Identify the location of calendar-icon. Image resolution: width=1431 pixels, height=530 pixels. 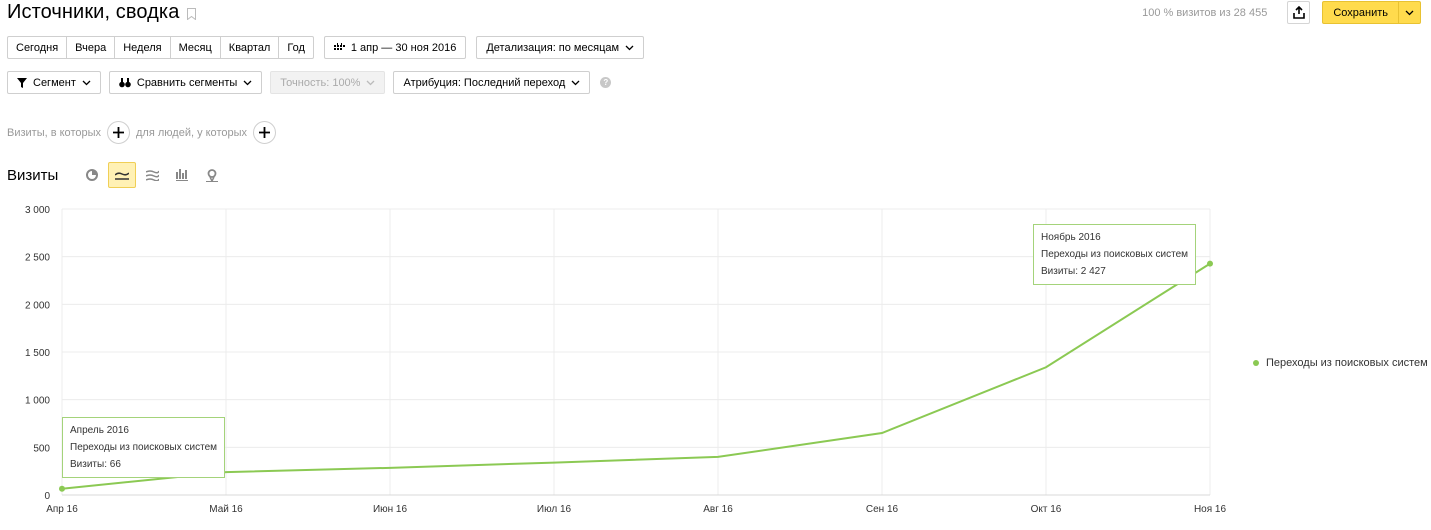
(339, 46).